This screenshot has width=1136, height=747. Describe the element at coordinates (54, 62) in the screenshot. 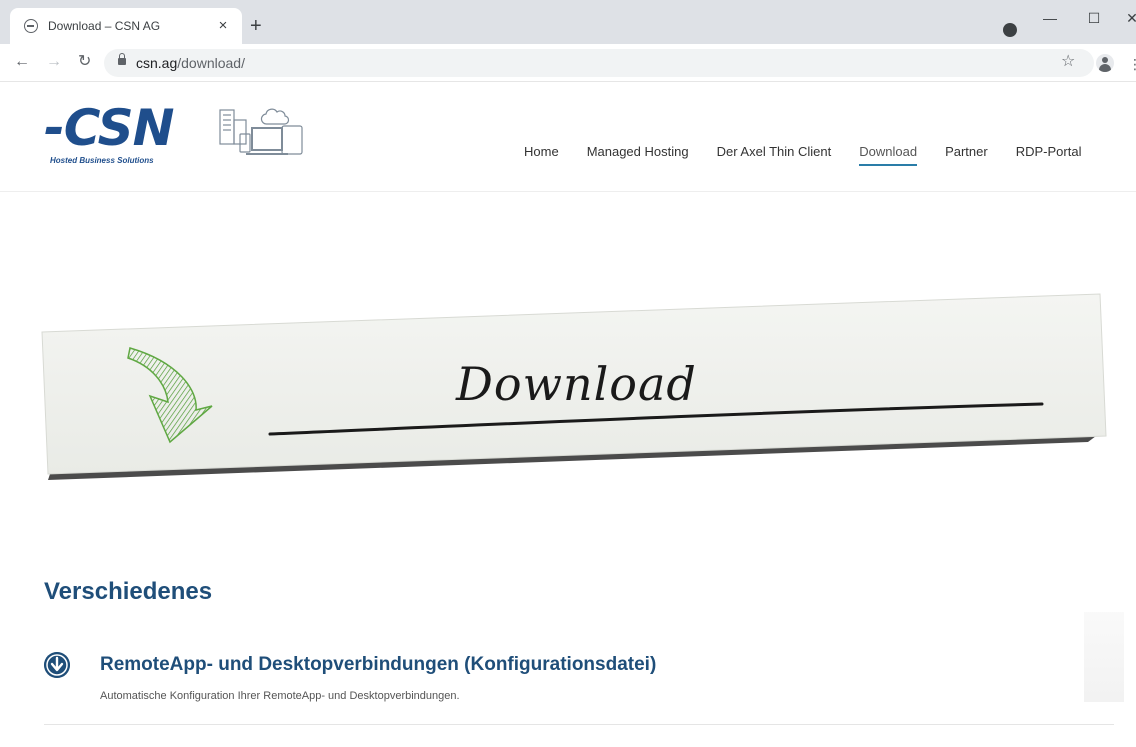

I see `forward-arrow-icon: →` at that location.